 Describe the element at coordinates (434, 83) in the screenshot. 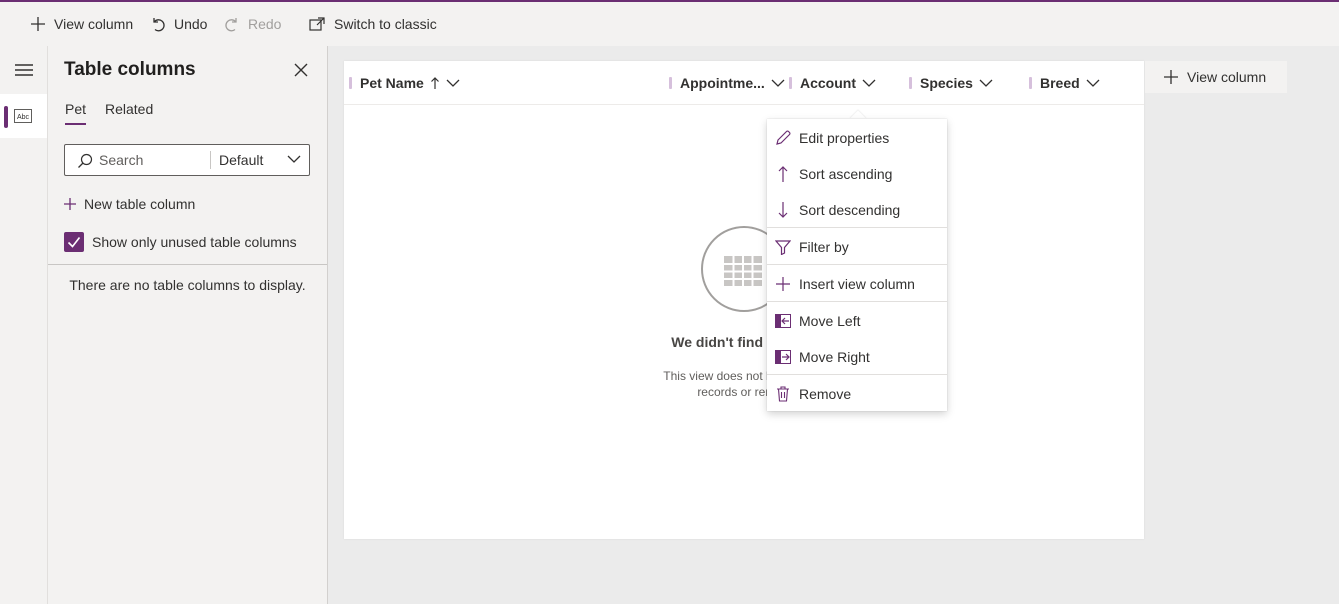

I see `sort-ascending-icon` at that location.